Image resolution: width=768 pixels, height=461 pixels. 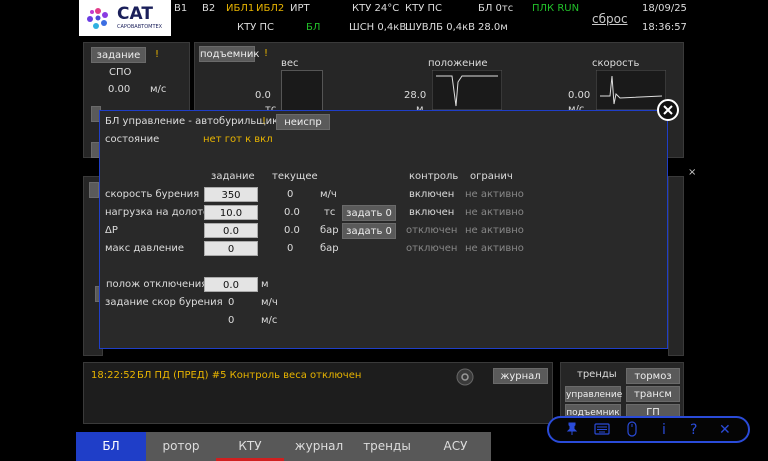 I want to click on col-limit-header: огранич, so click(x=491, y=176).